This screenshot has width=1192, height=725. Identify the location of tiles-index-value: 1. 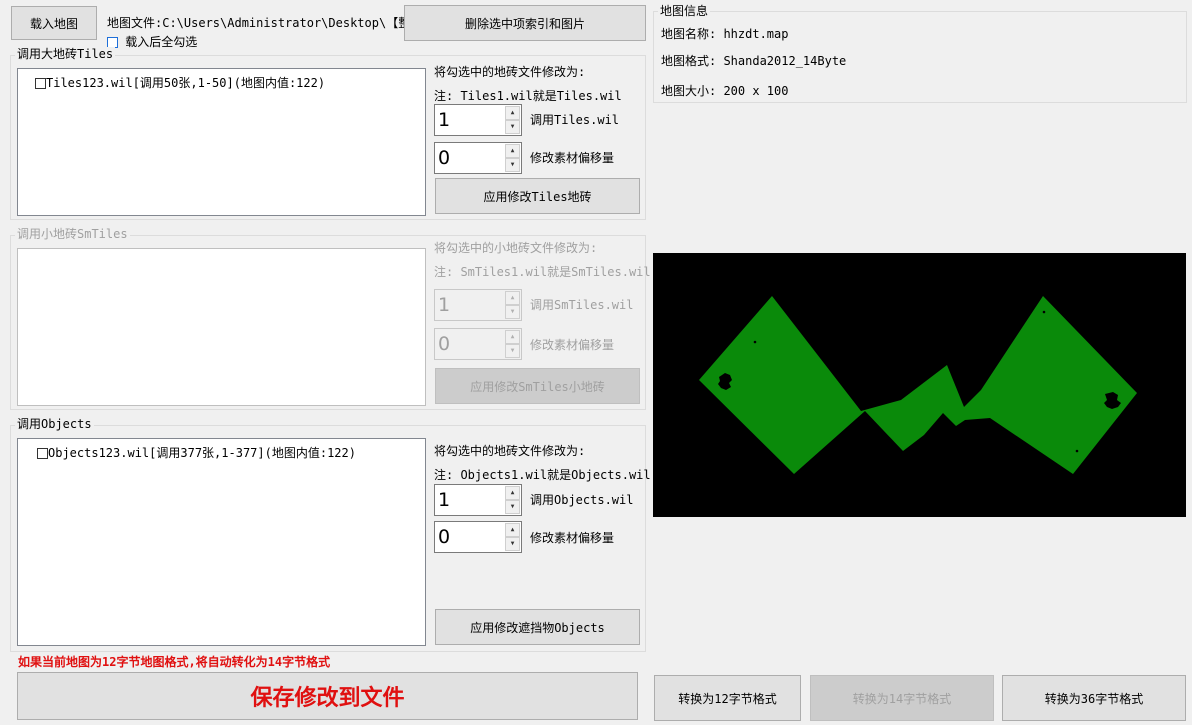
(444, 120).